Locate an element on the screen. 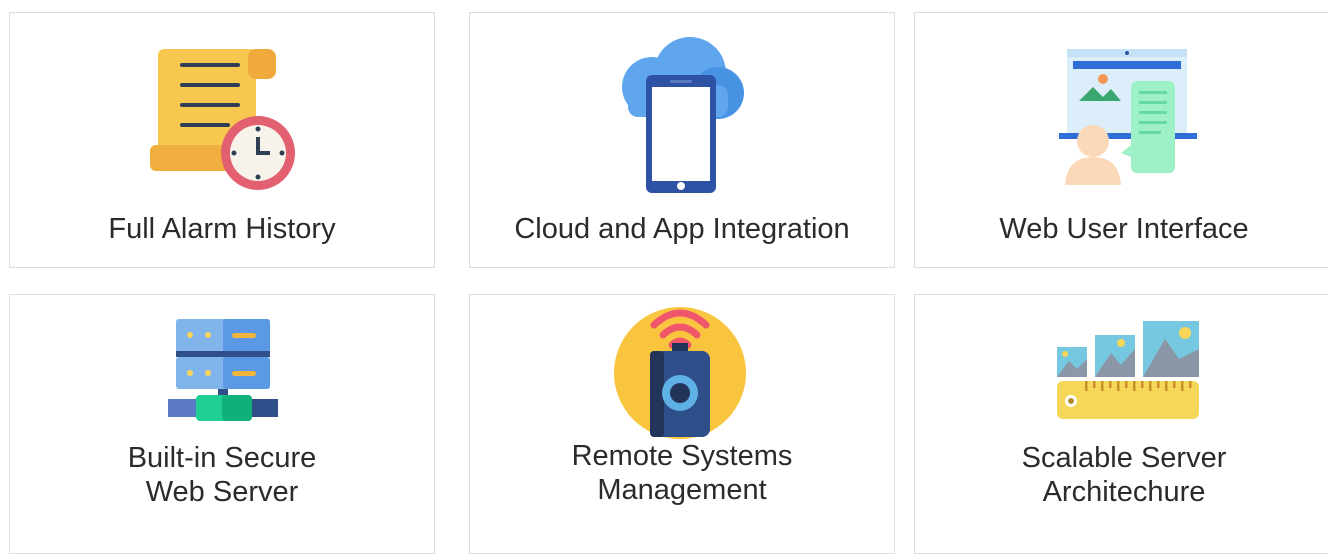  scalable-architecture-icon is located at coordinates (1128, 370).